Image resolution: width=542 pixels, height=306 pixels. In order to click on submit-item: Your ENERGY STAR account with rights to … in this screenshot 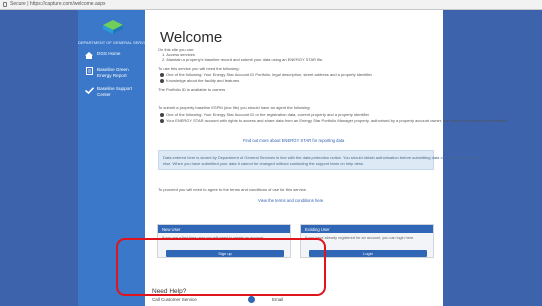, I will do `click(337, 120)`.